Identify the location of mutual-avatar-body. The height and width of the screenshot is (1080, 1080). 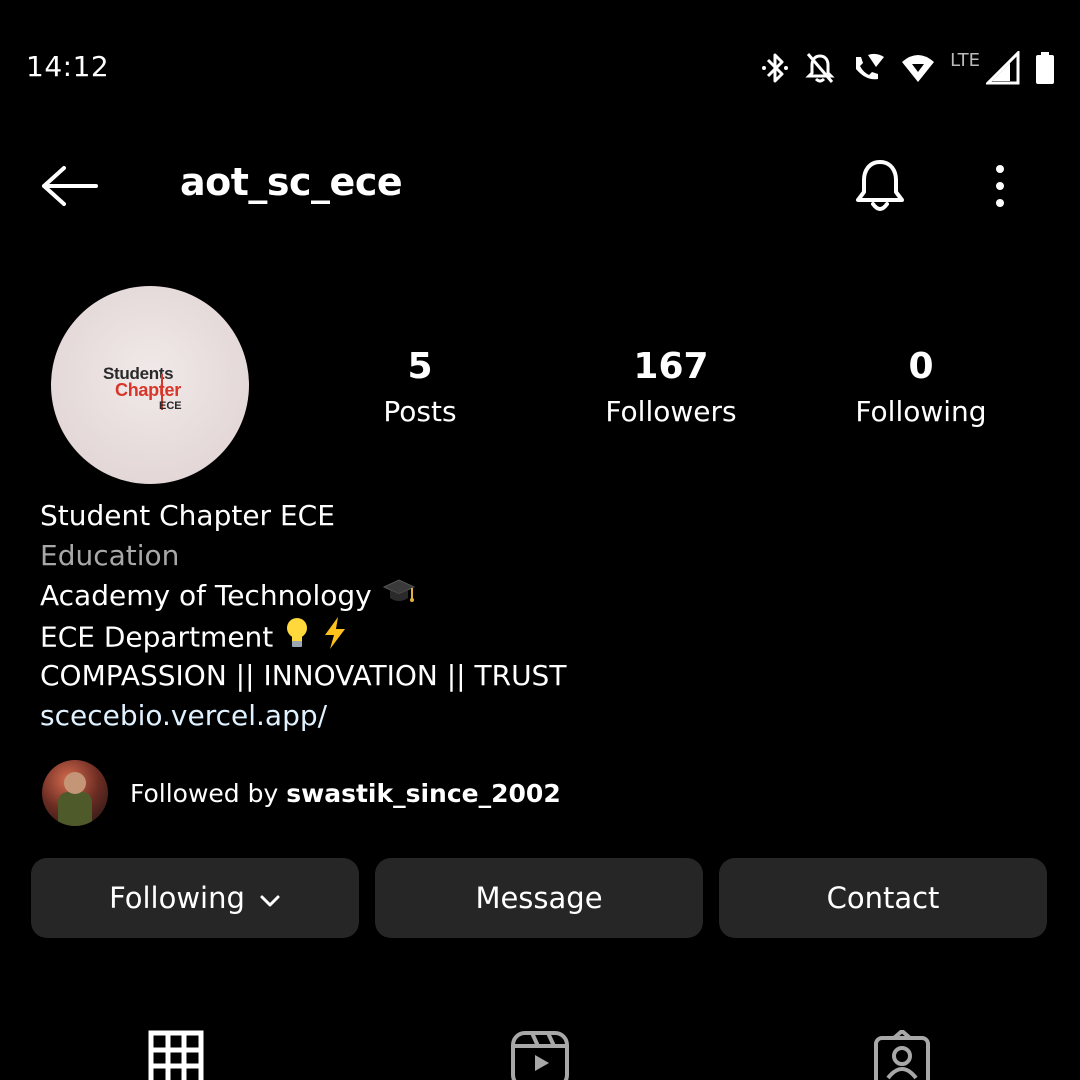
(75, 809).